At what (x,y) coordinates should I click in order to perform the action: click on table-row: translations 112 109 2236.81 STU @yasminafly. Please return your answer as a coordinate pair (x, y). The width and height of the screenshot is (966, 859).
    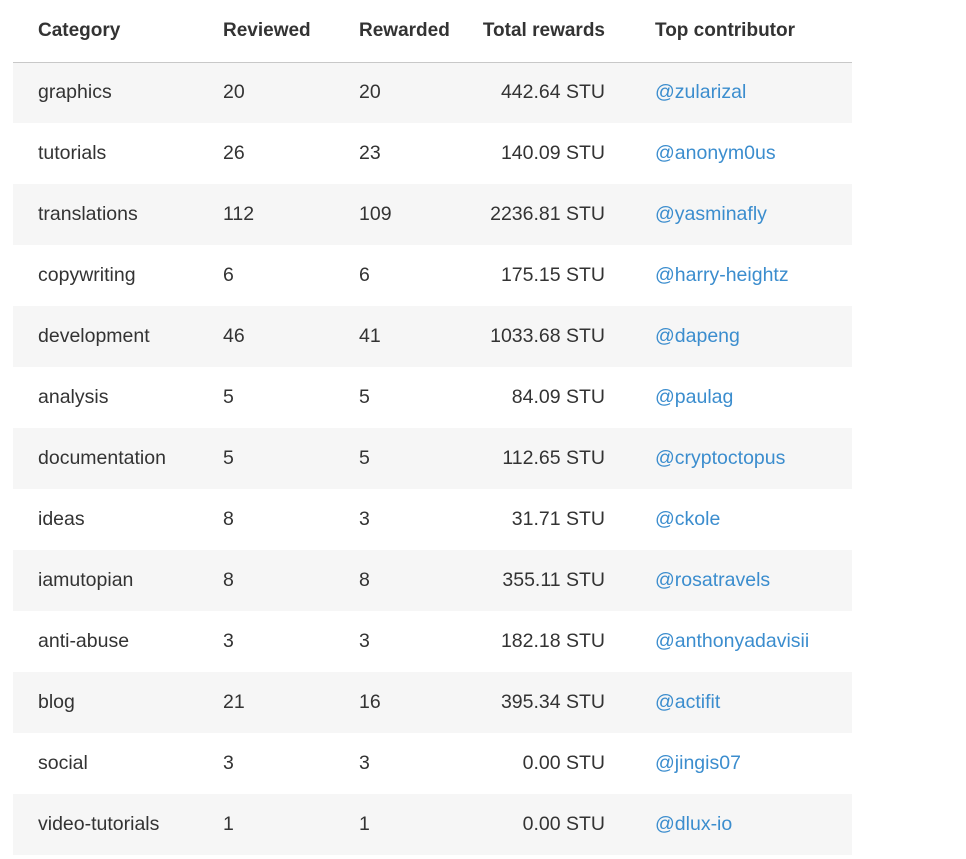
    Looking at the image, I should click on (432, 214).